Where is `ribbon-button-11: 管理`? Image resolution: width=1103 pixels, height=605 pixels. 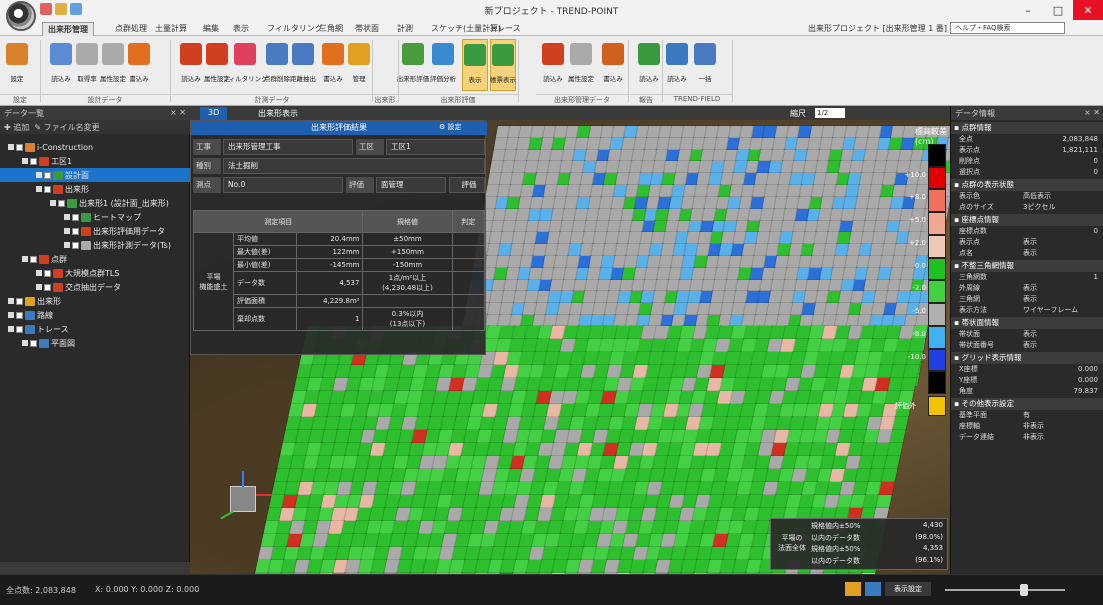
ribbon-button-11: 管理 is located at coordinates (359, 65).